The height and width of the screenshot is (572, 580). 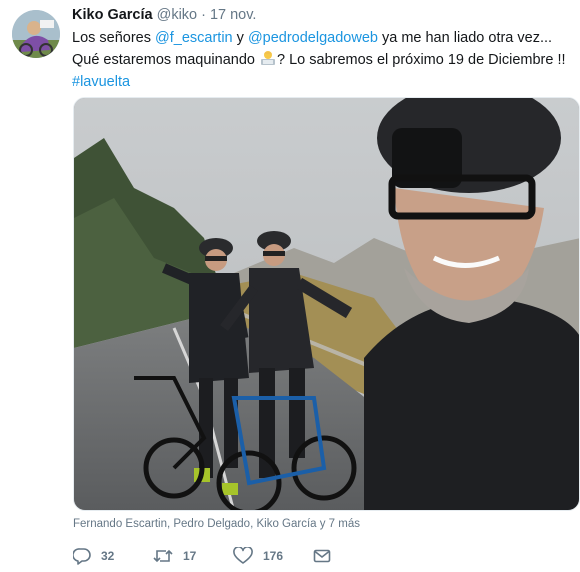 I want to click on avatar-image, so click(x=36, y=34).